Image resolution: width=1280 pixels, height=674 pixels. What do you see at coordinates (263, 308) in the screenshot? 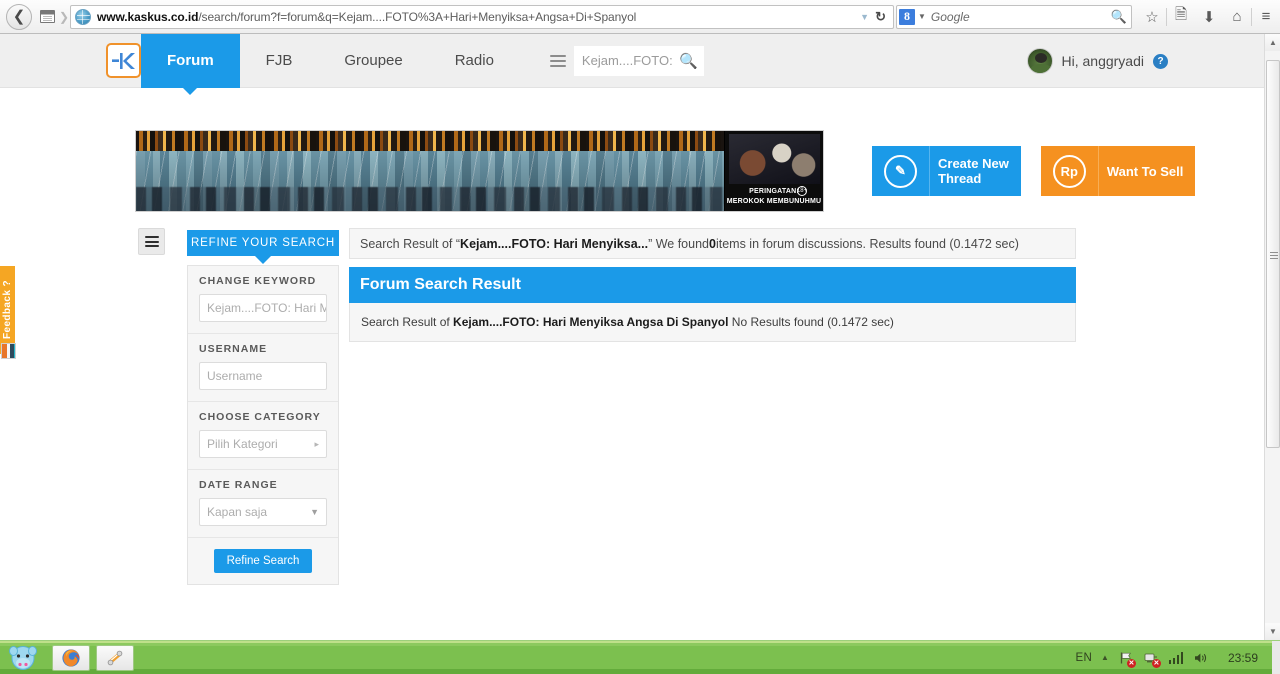
I see `change-keyword-input: Kejam....FOTO: Hari M` at bounding box center [263, 308].